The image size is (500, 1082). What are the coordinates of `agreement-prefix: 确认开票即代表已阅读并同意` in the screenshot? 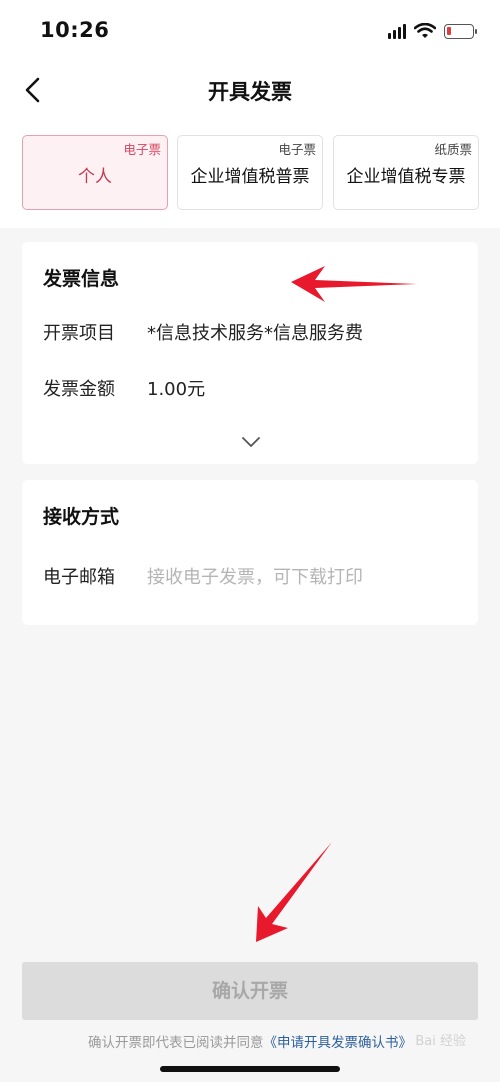 It's located at (176, 1043).